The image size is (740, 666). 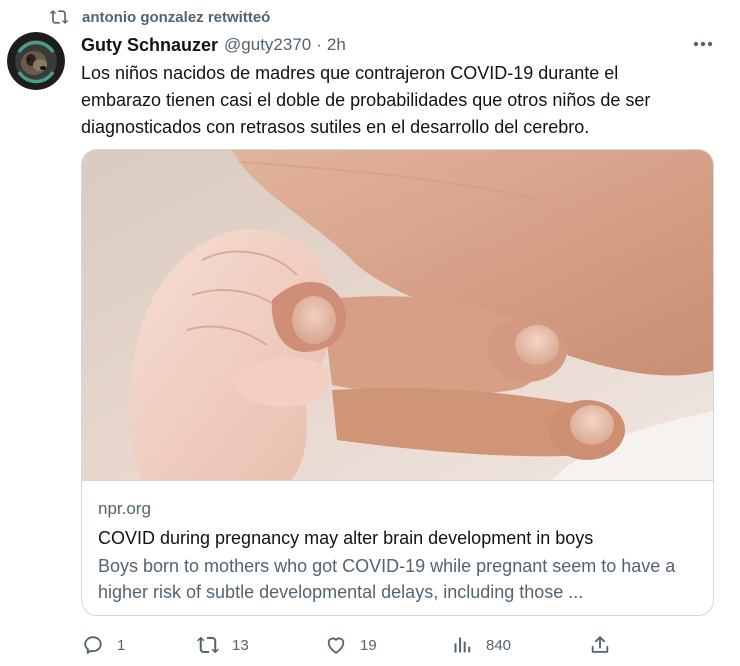 I want to click on reply-icon, so click(x=93, y=645).